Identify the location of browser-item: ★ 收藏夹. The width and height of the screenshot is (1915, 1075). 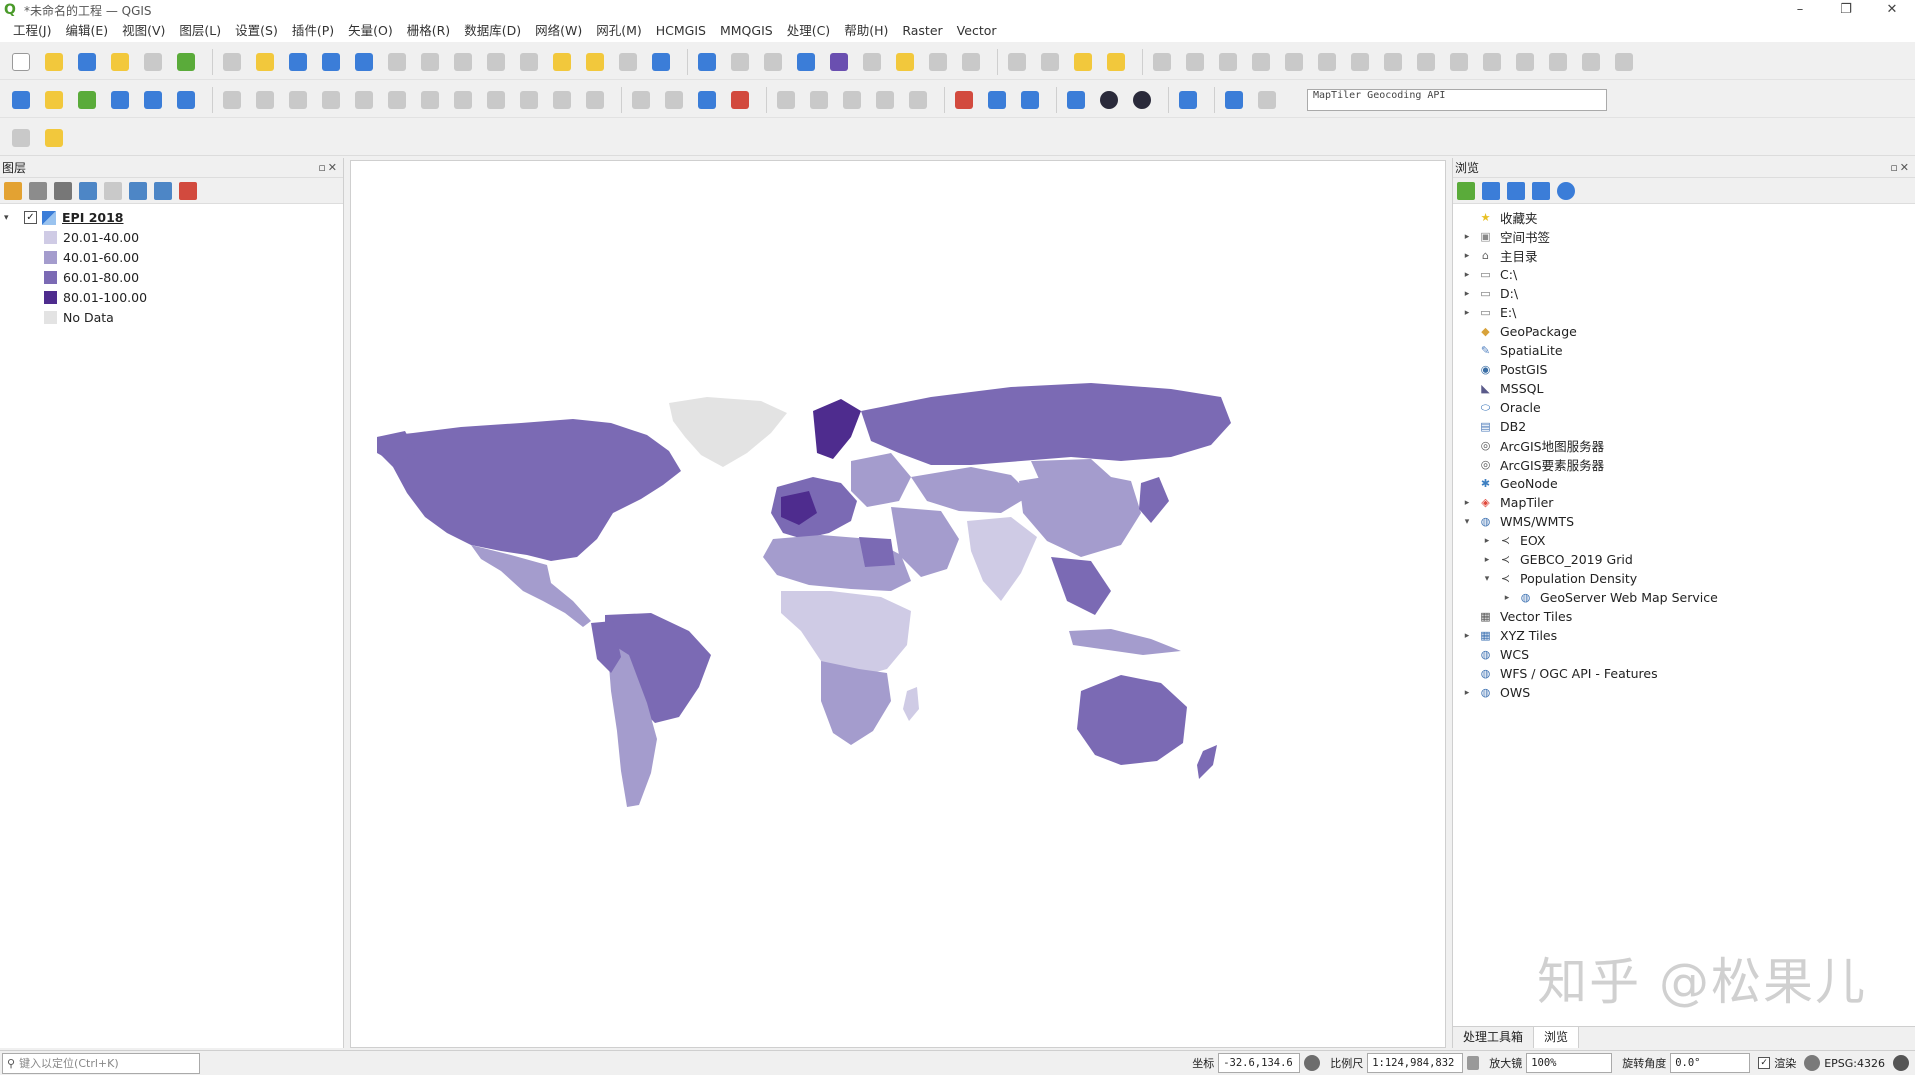
(1684, 217).